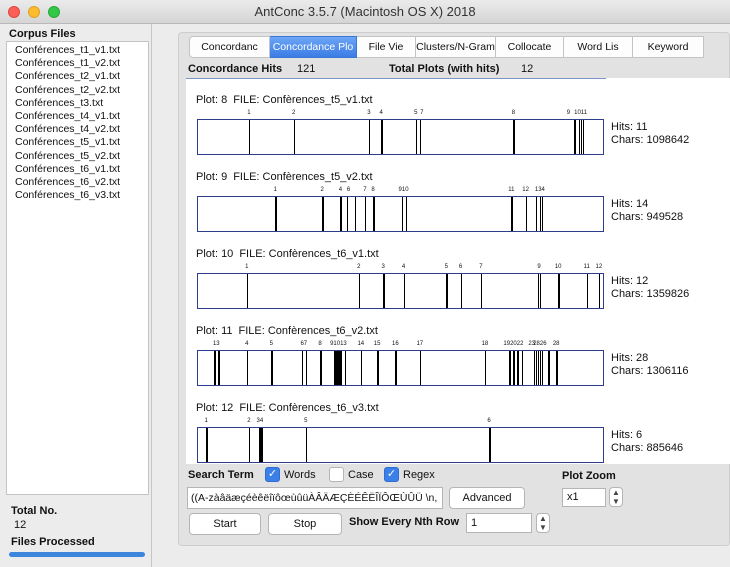 The image size is (730, 567). I want to click on words-checkbox: ✓, so click(272, 474).